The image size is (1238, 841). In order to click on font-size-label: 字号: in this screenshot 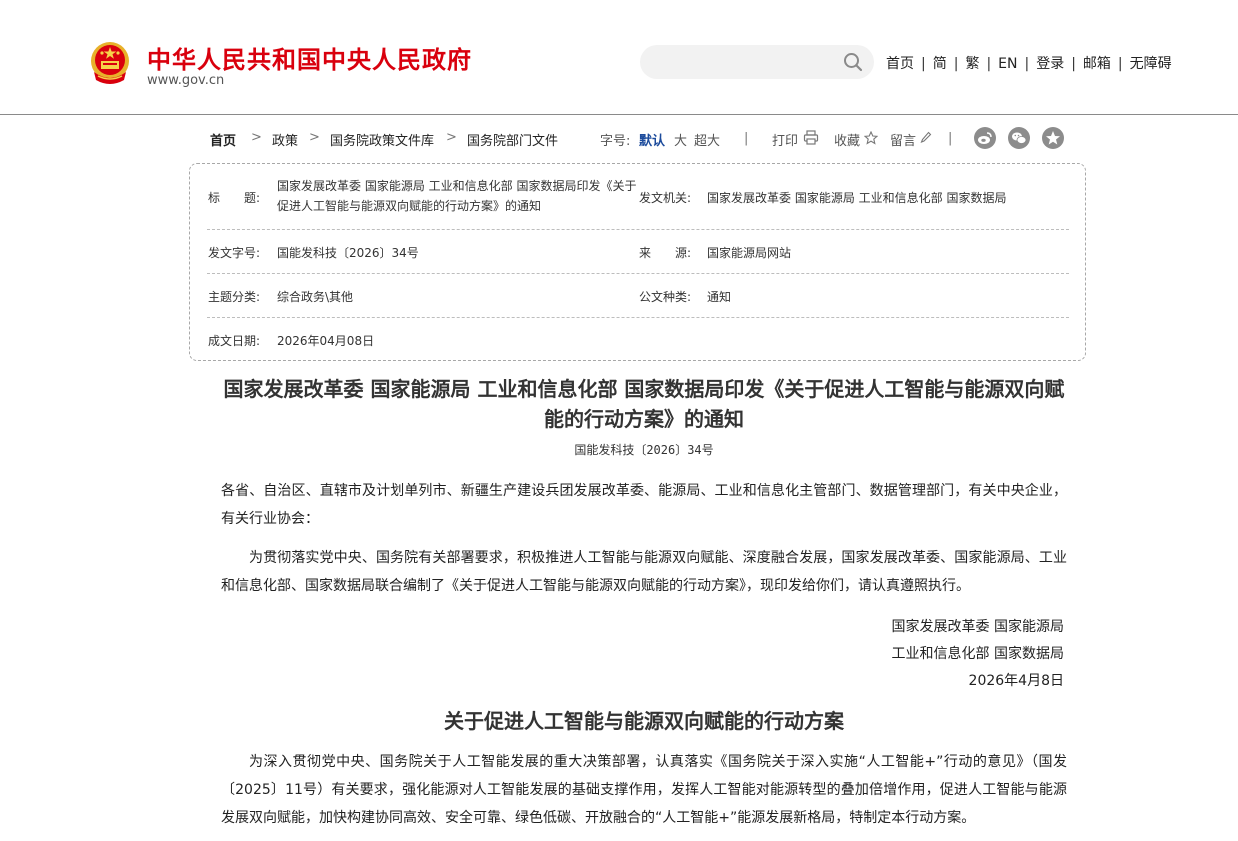, I will do `click(615, 141)`.